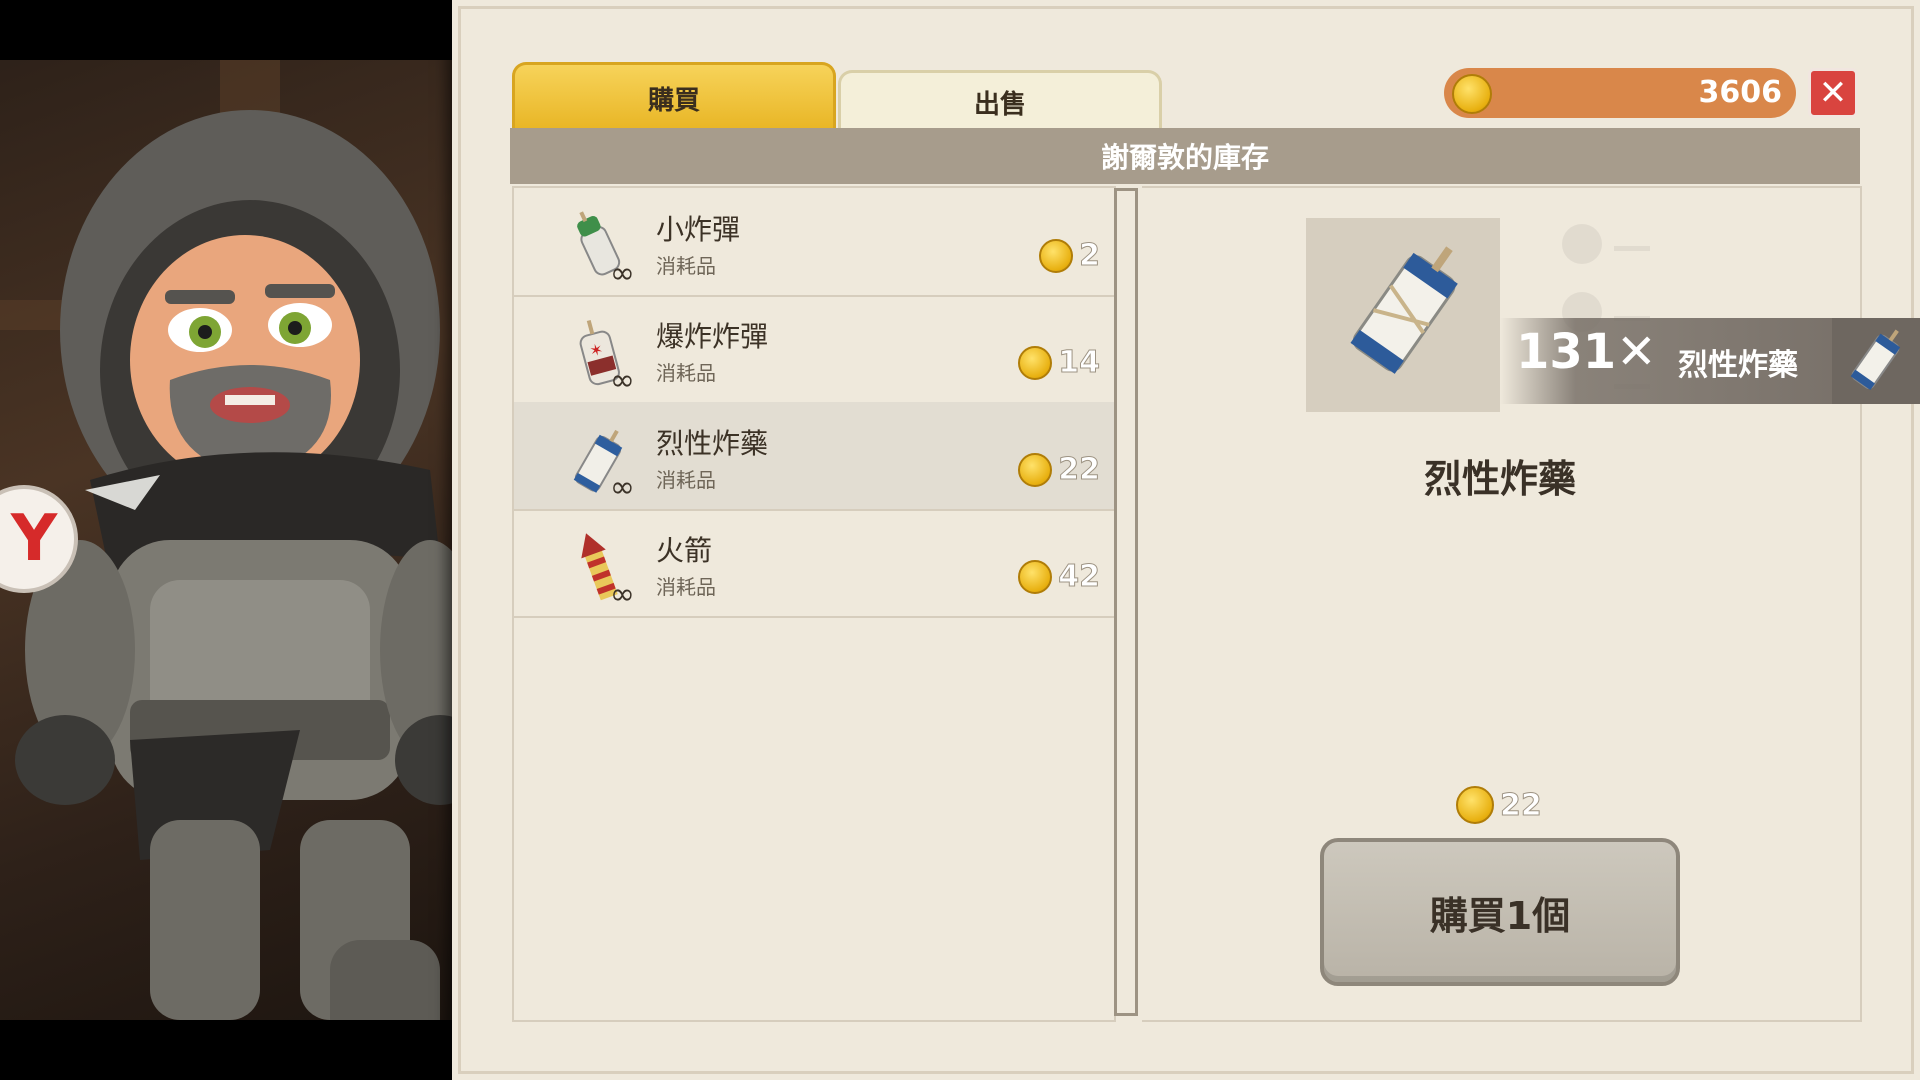 The width and height of the screenshot is (1920, 1080). Describe the element at coordinates (1738, 365) in the screenshot. I see `toast-item-name: 烈性炸藥` at that location.